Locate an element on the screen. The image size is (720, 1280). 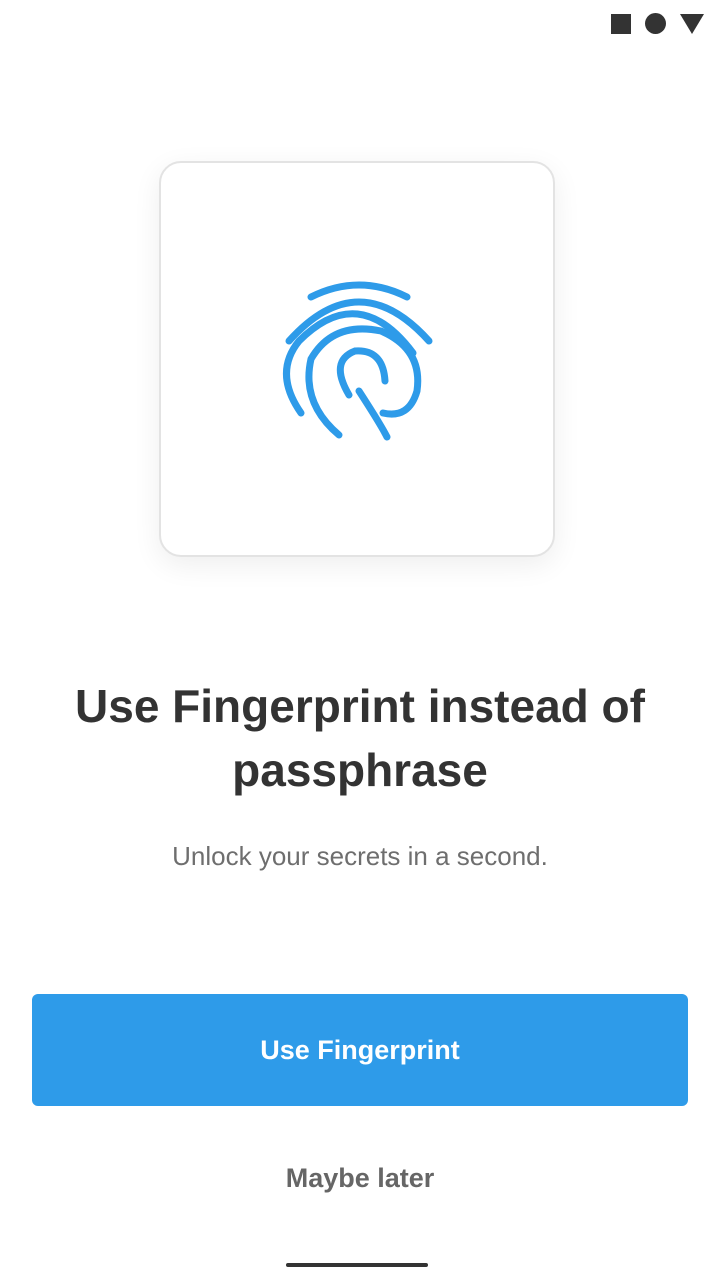
fingerprint-icon is located at coordinates (358, 361).